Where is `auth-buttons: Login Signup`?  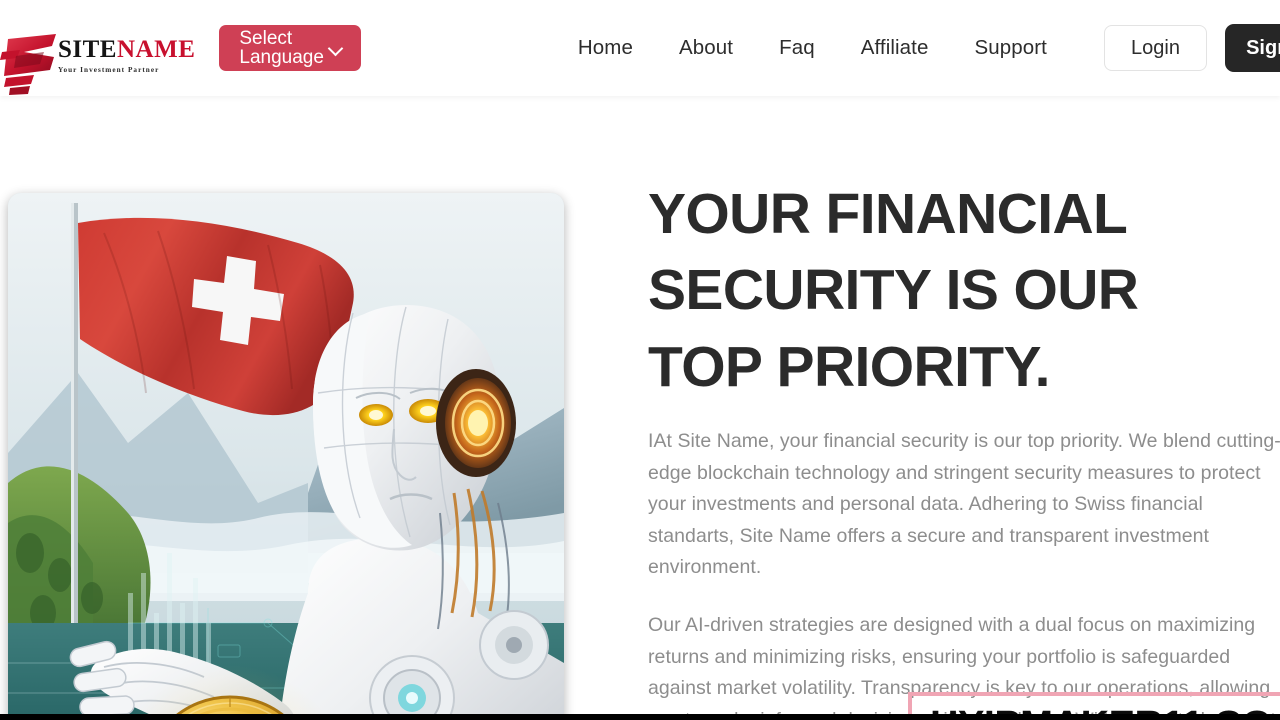 auth-buttons: Login Signup is located at coordinates (1191, 48).